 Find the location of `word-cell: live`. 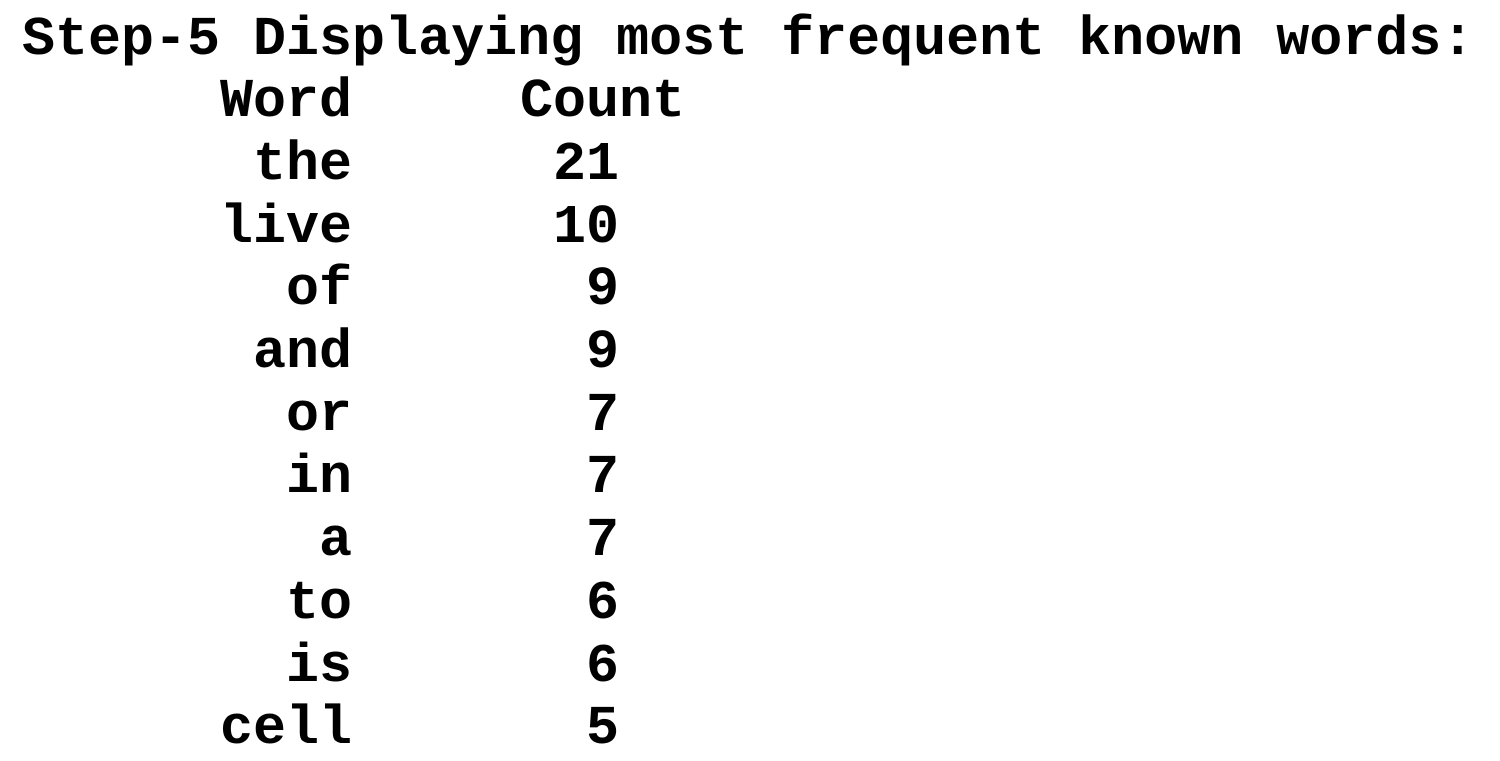

word-cell: live is located at coordinates (285, 227).